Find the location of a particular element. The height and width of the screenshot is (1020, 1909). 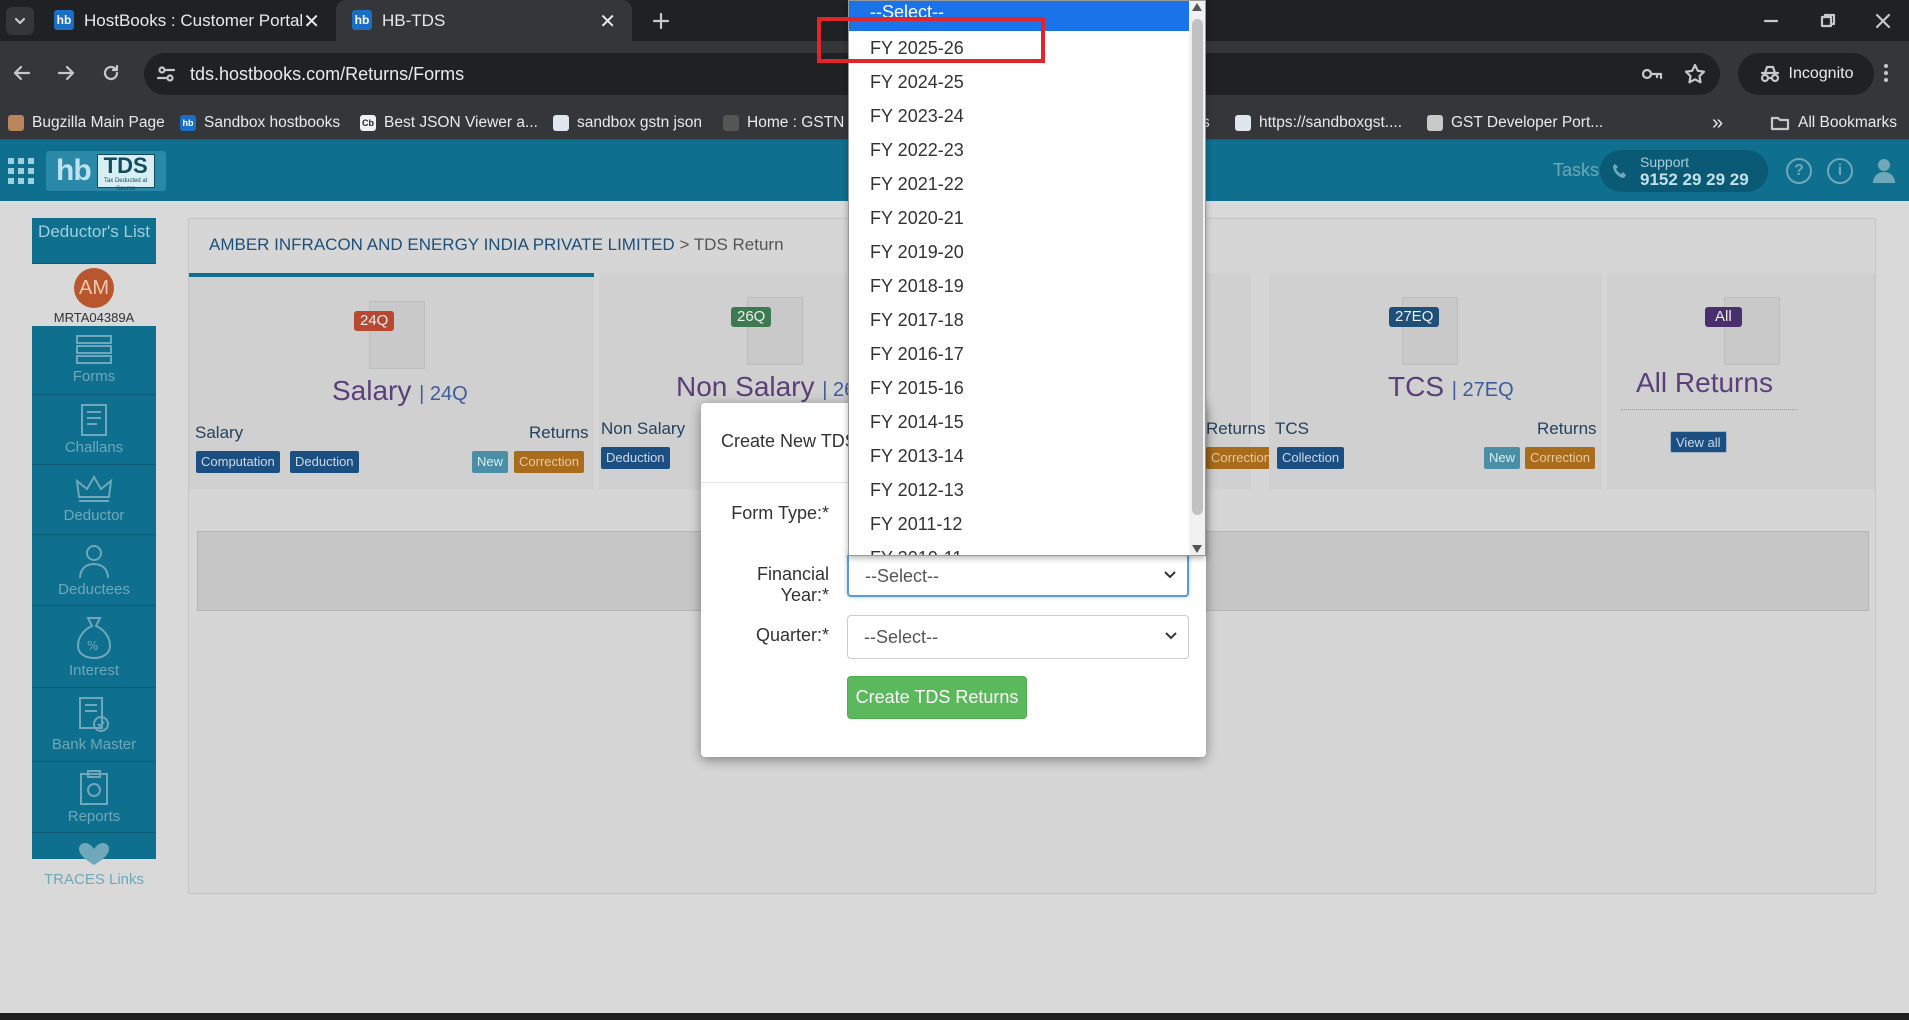

all-bookmarks-label: All Bookmarks is located at coordinates (1848, 122).